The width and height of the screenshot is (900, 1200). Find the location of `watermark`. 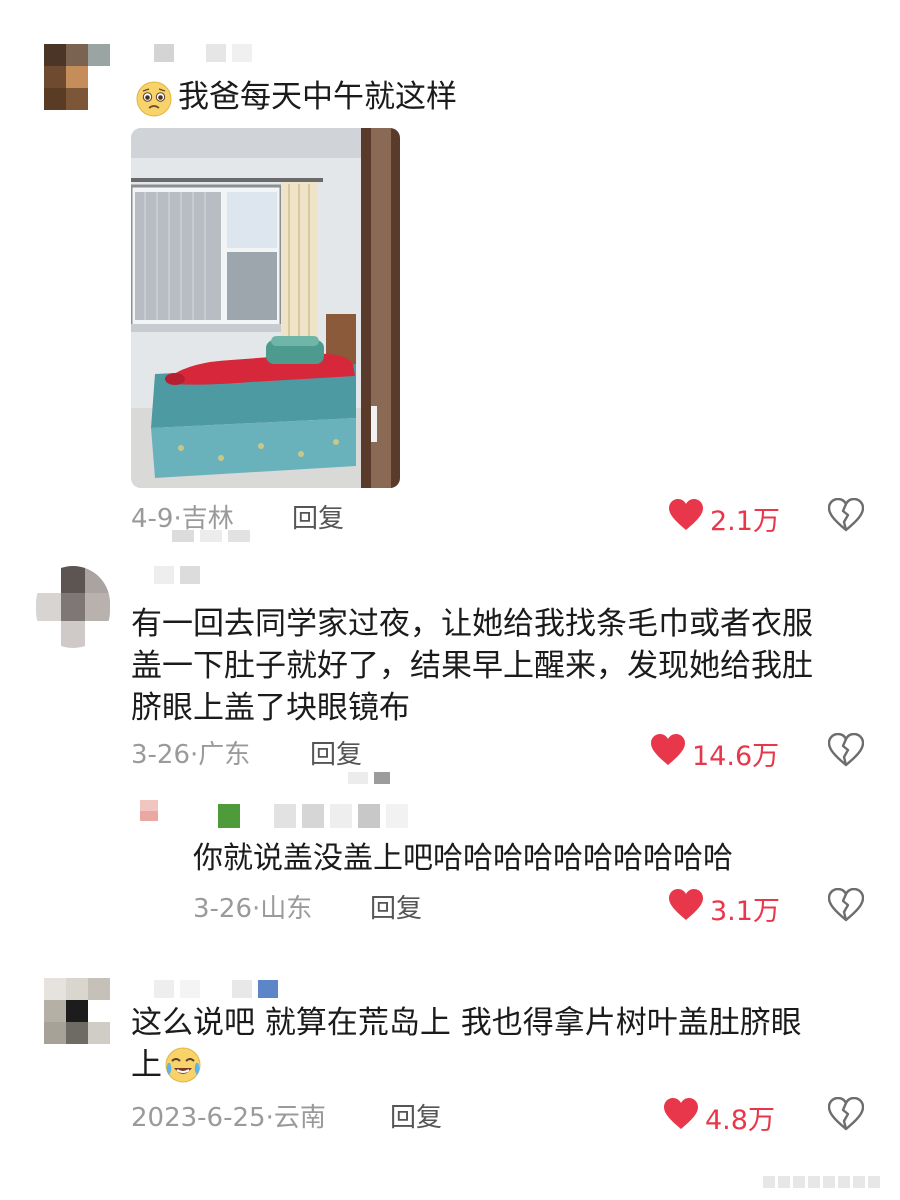

watermark is located at coordinates (821, 1182).